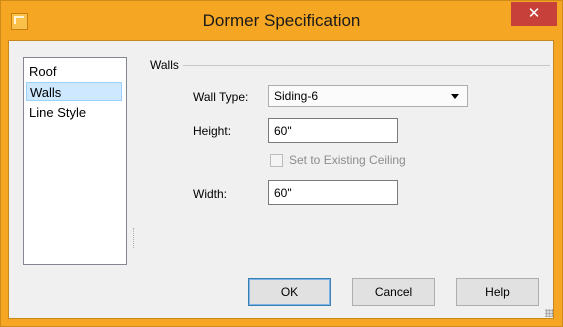  I want to click on window-title: Dormer Specification, so click(281, 20).